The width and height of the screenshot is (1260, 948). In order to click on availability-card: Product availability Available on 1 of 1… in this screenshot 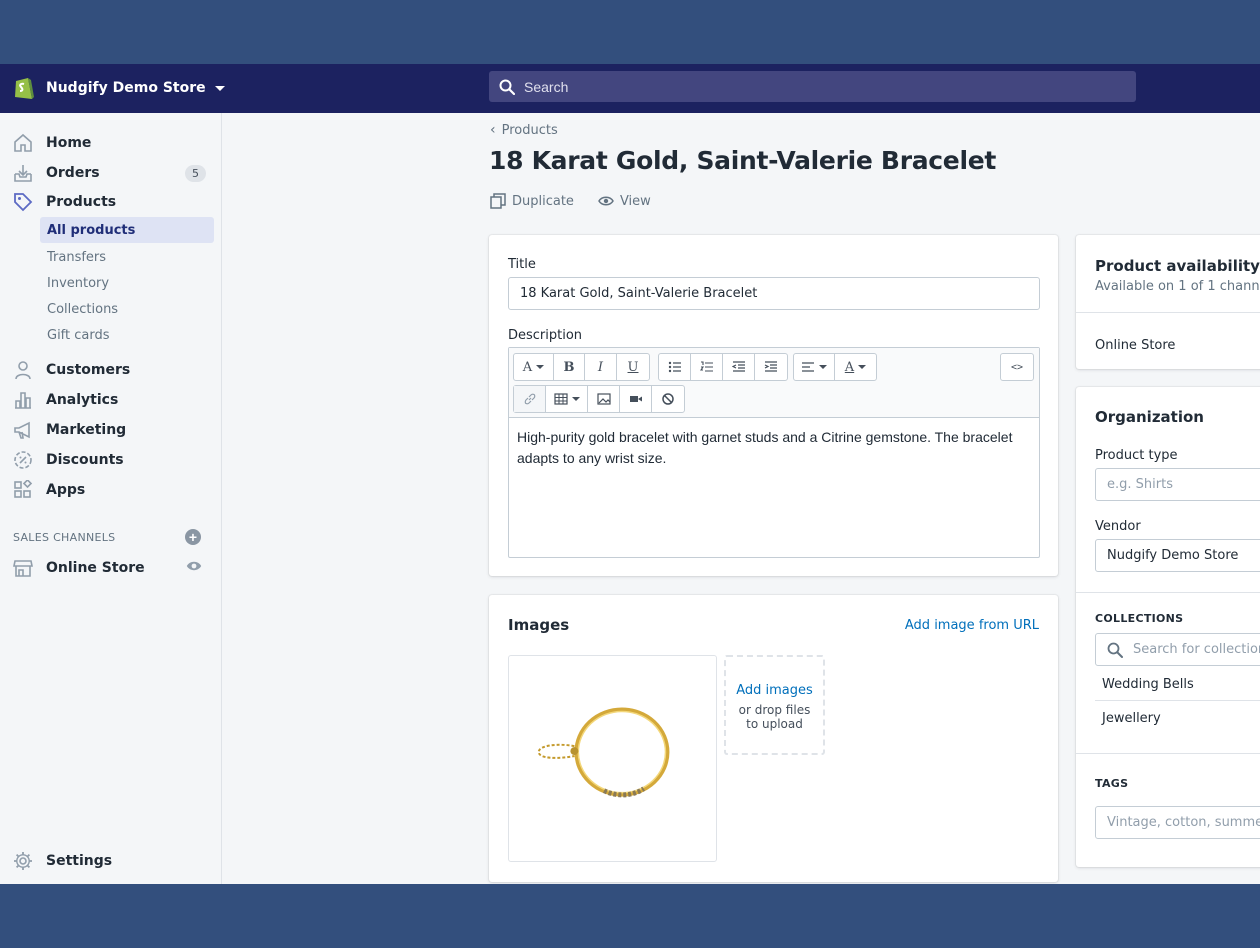, I will do `click(1168, 302)`.